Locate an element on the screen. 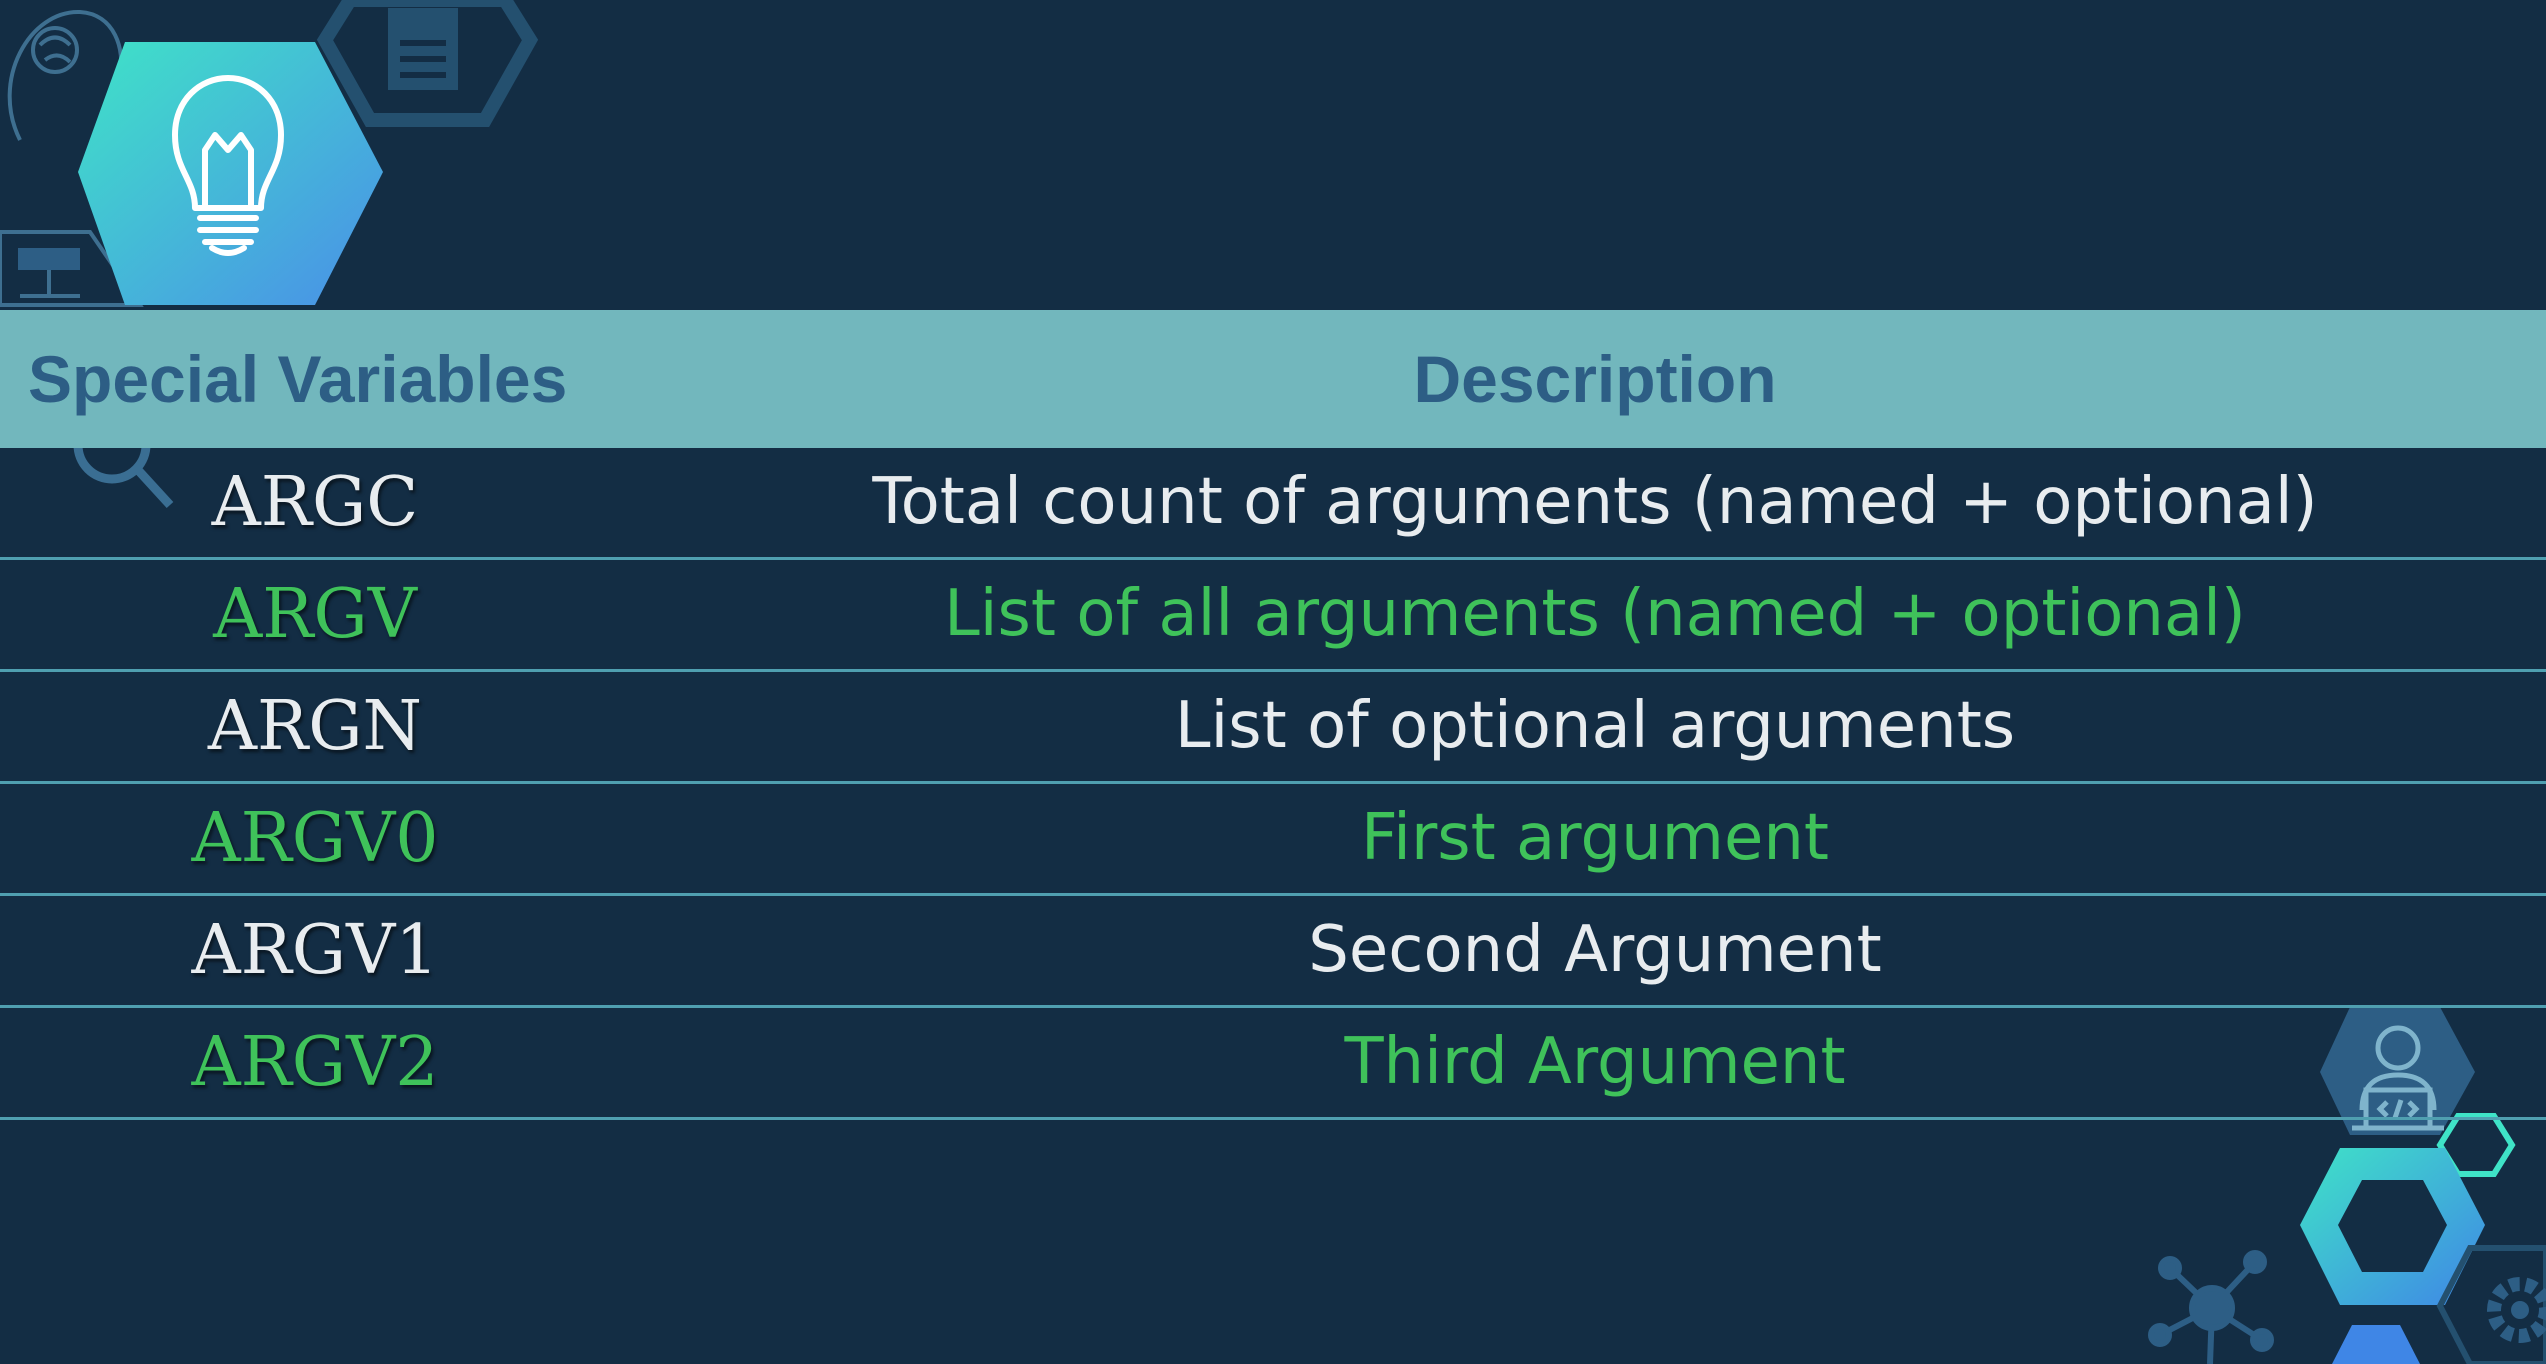  variable-description: Third Argument is located at coordinates (1595, 1062).